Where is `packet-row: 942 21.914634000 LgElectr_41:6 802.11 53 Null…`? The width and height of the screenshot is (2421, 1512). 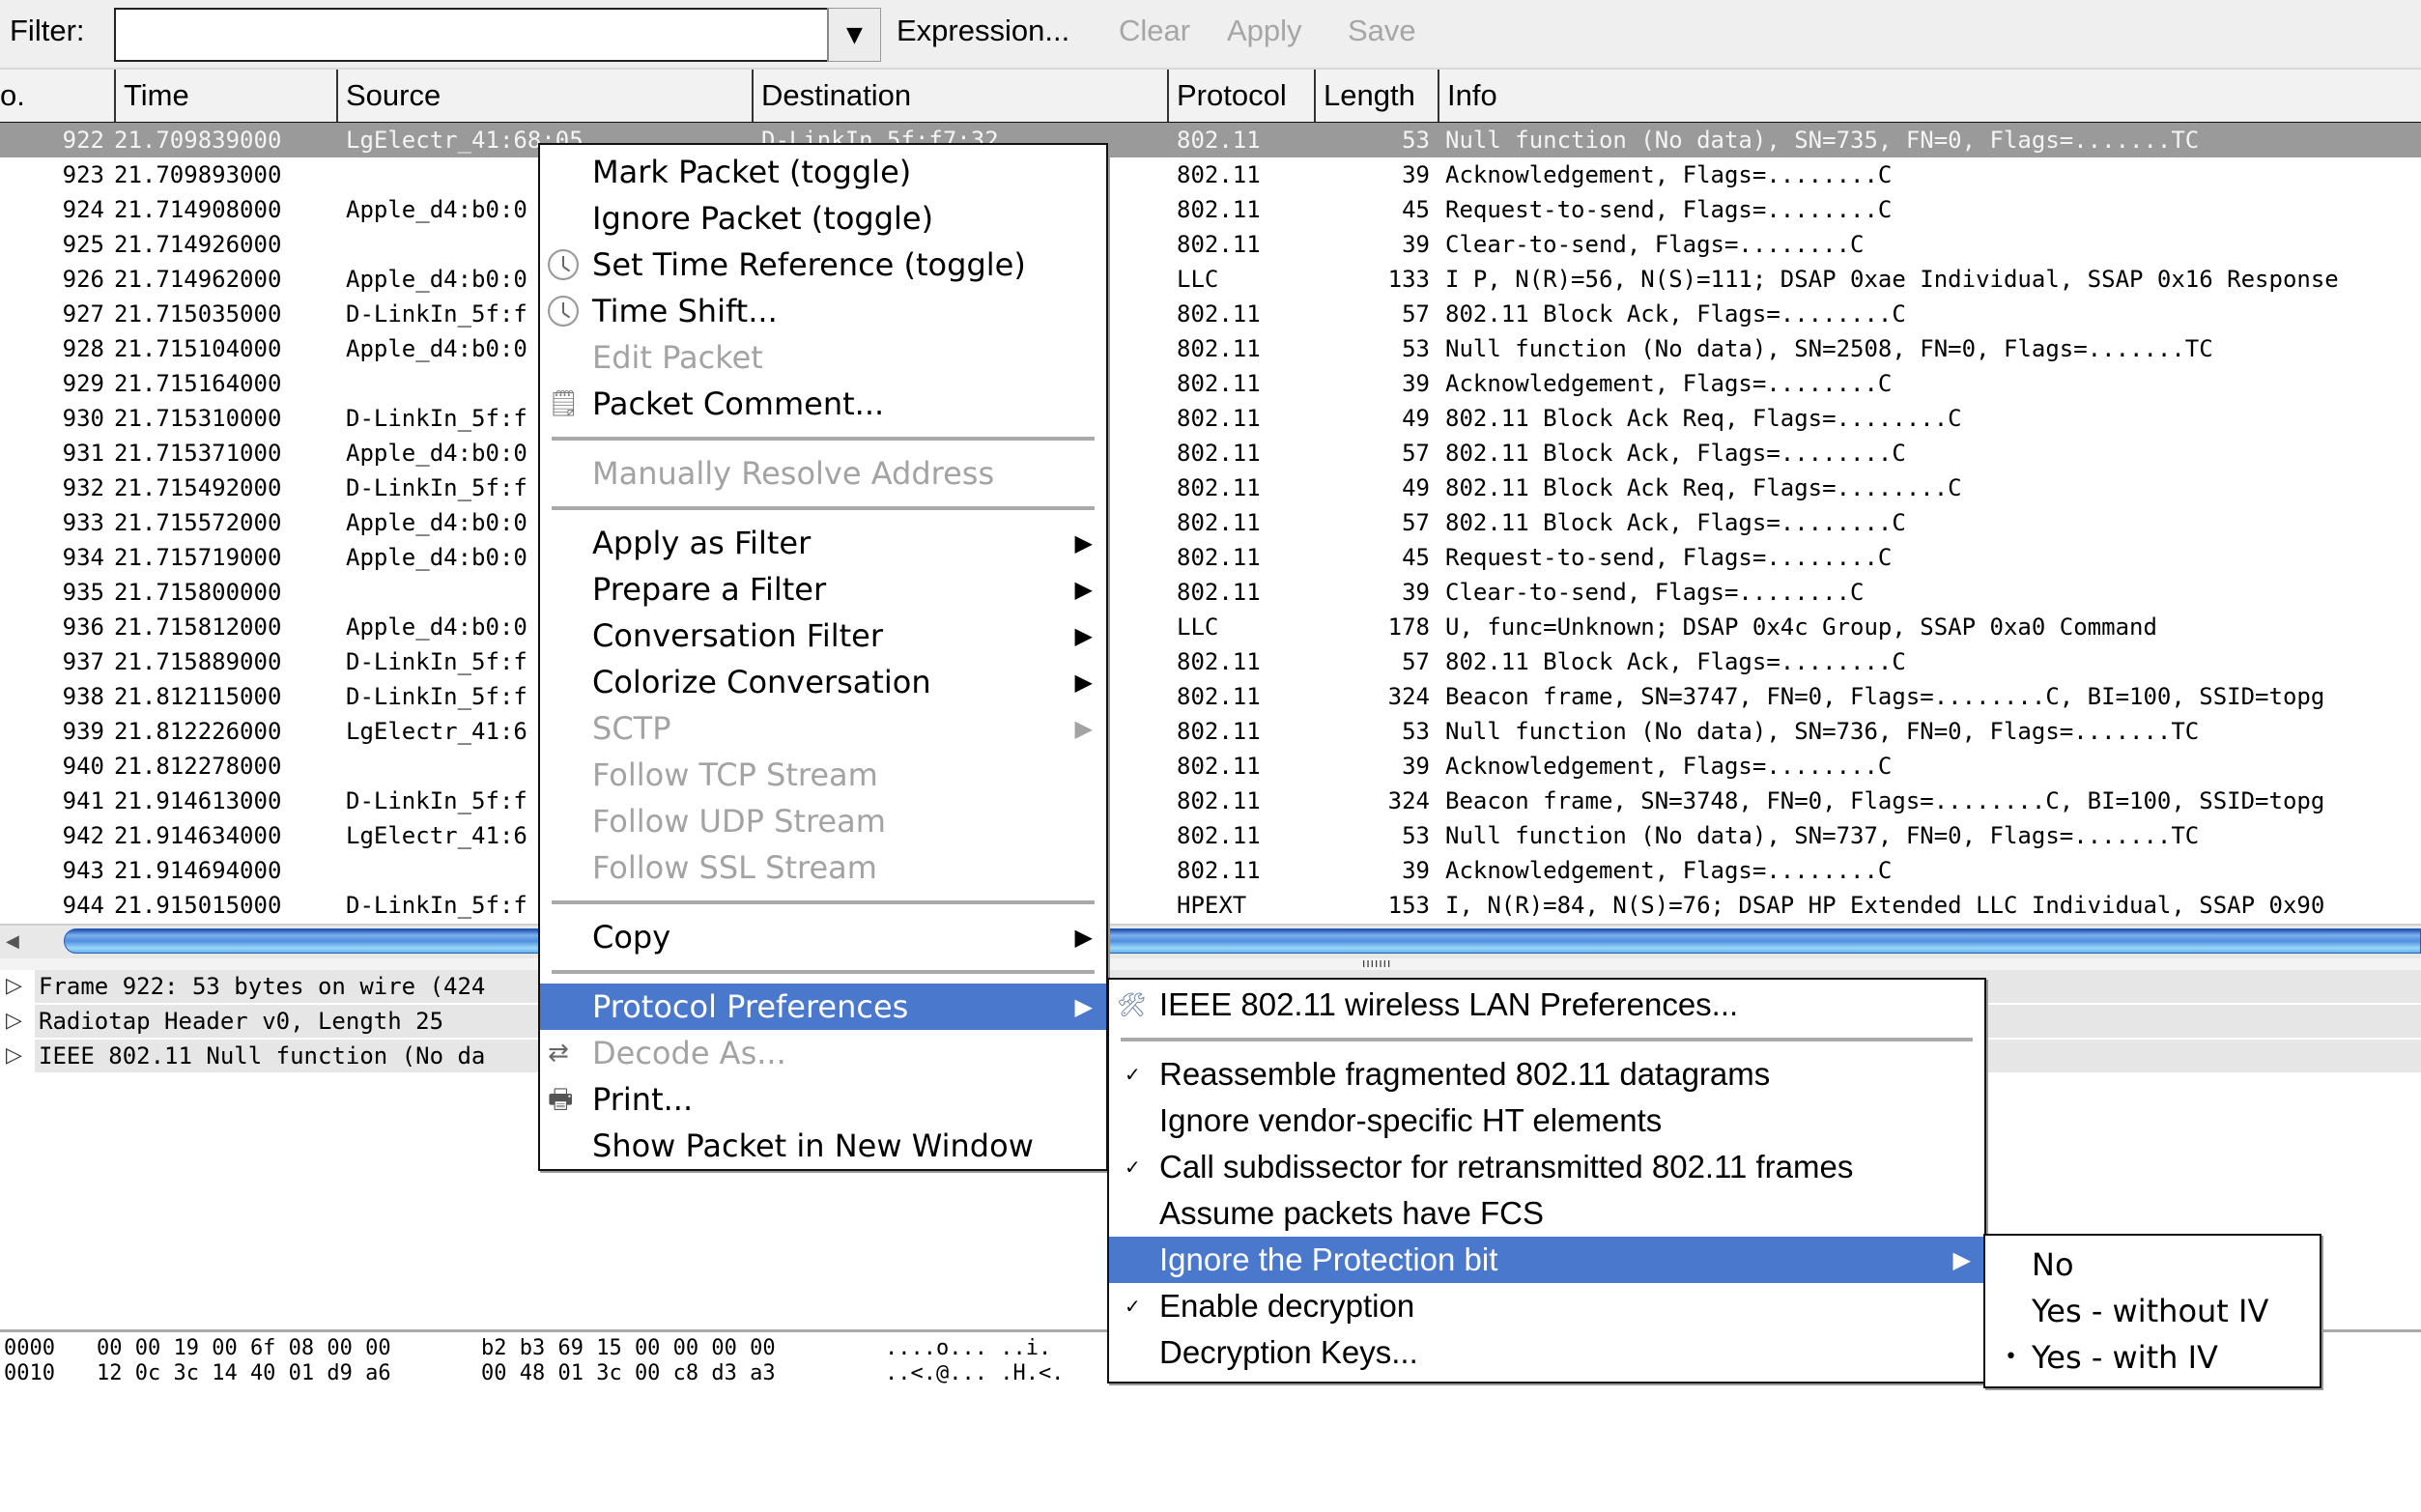
packet-row: 942 21.914634000 LgElectr_41:6 802.11 53 Null… is located at coordinates (1210, 835).